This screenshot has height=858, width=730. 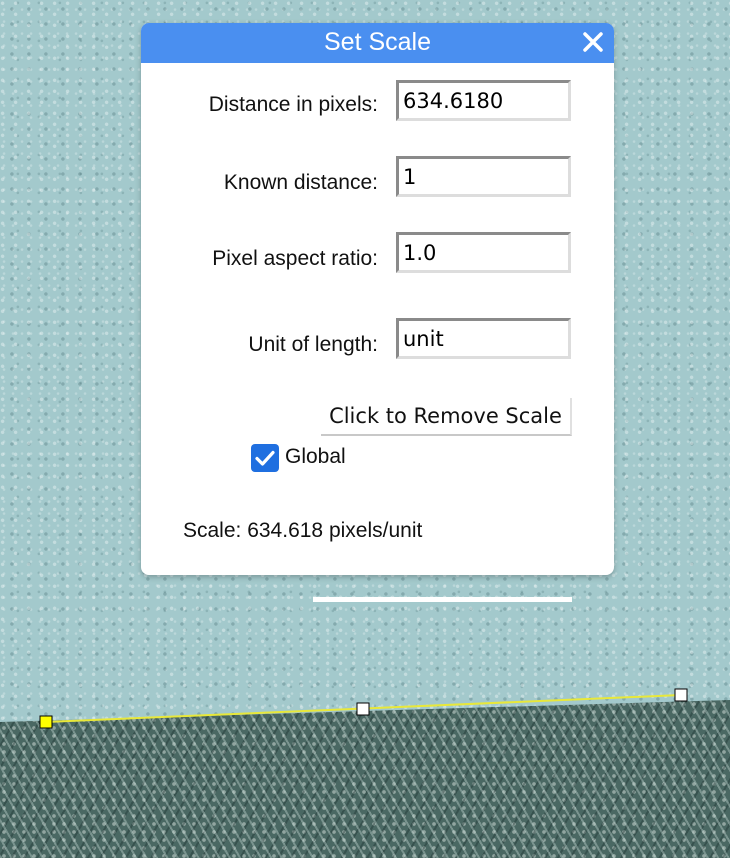 What do you see at coordinates (303, 530) in the screenshot?
I see `scale-readout: Scale: 634.618 pixels/unit` at bounding box center [303, 530].